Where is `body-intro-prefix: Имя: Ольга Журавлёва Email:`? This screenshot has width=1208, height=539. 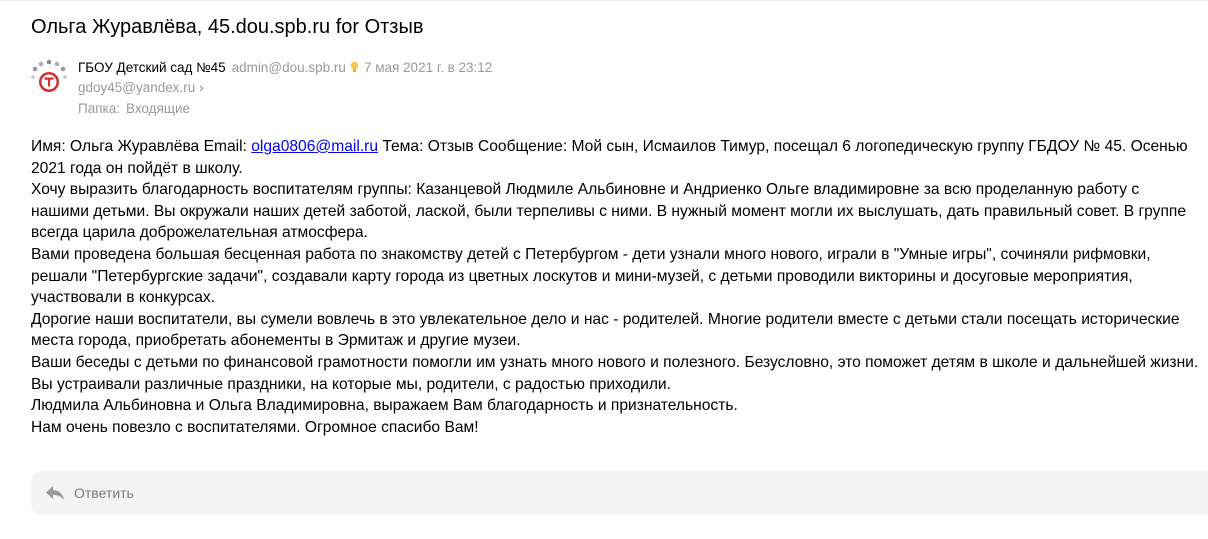
body-intro-prefix: Имя: Ольга Журавлёва Email: is located at coordinates (141, 146).